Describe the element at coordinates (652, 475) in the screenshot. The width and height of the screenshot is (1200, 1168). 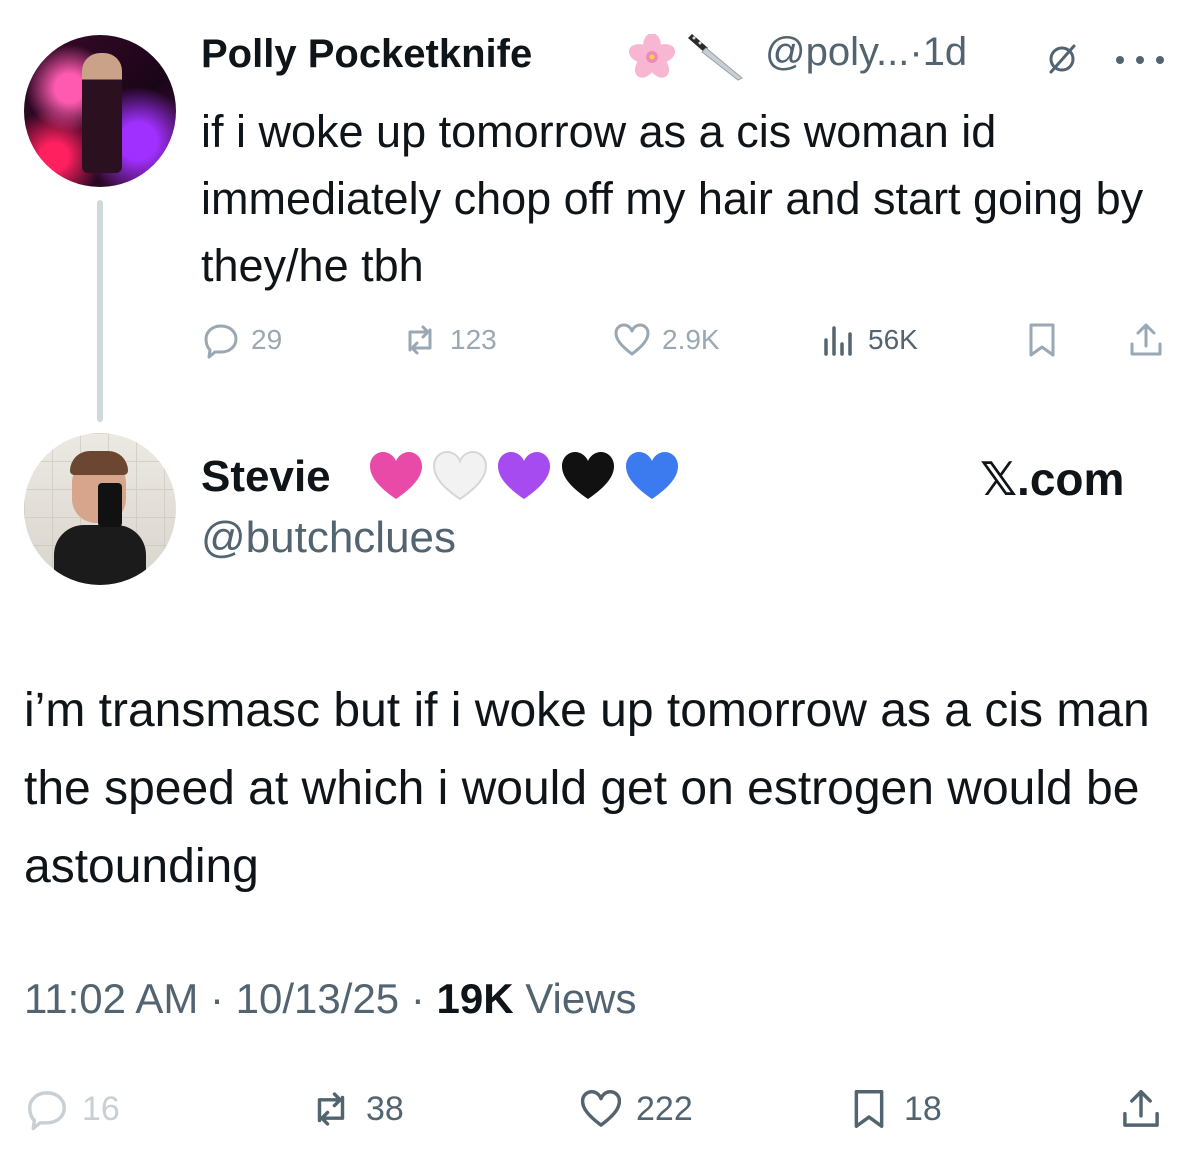
I see `blue-heart-icon` at that location.